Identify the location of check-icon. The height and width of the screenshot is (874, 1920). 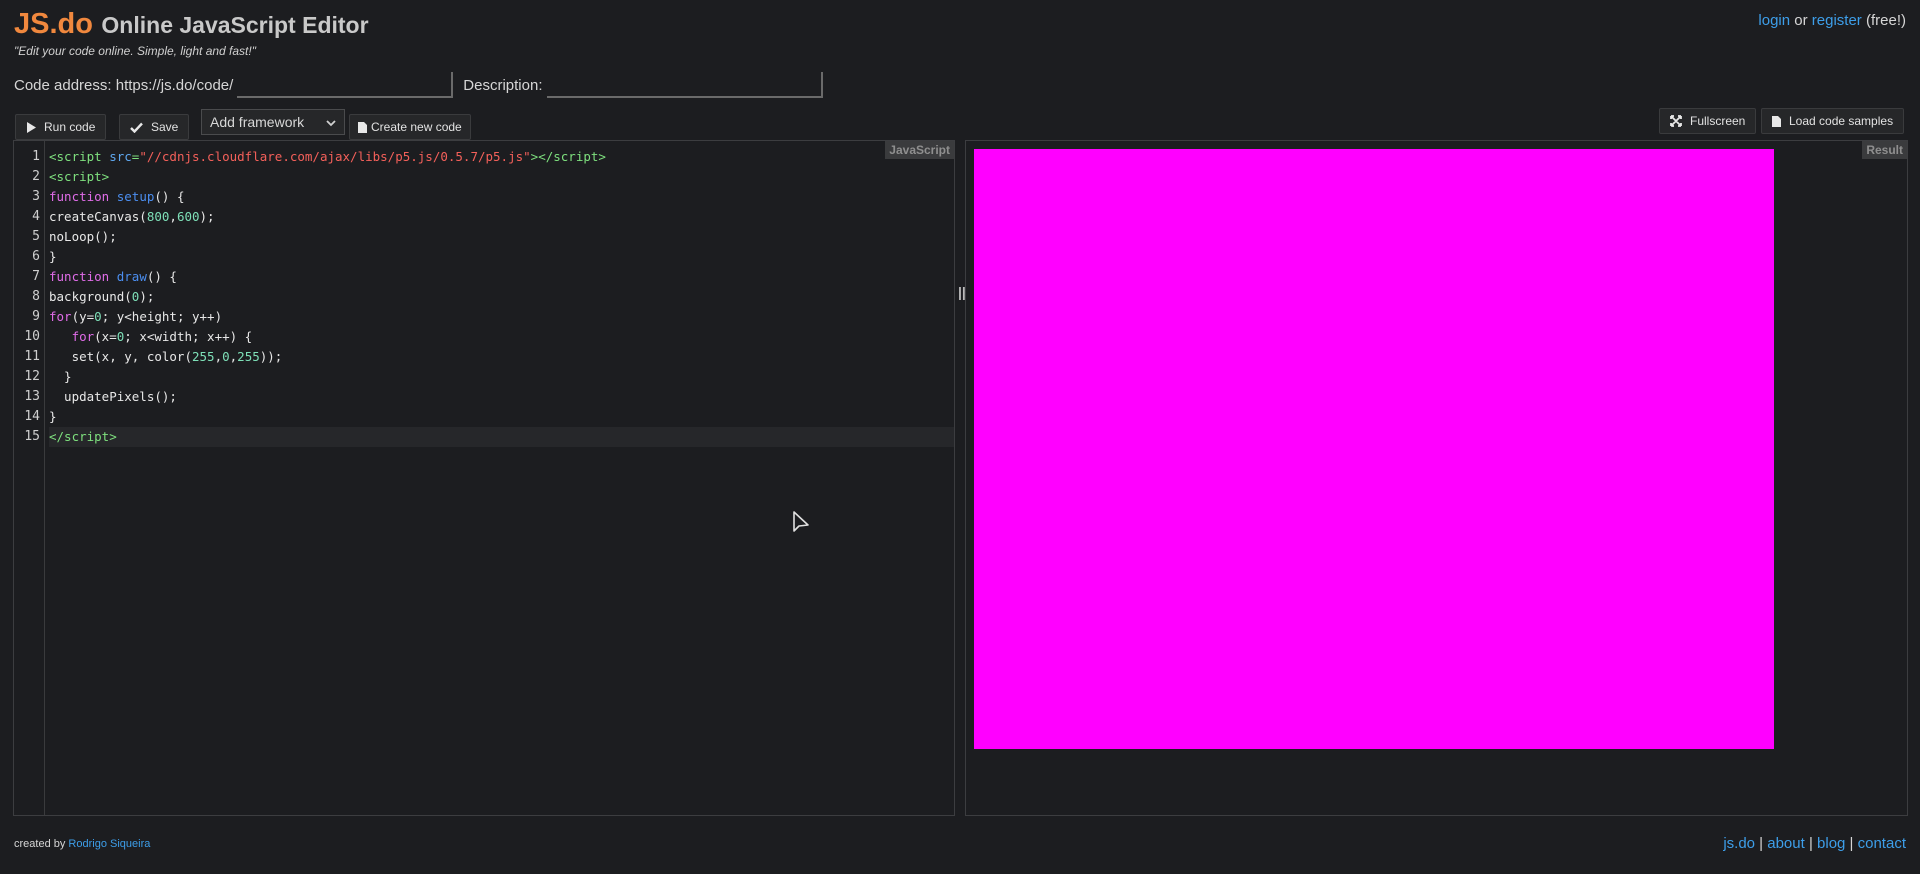
(136, 127).